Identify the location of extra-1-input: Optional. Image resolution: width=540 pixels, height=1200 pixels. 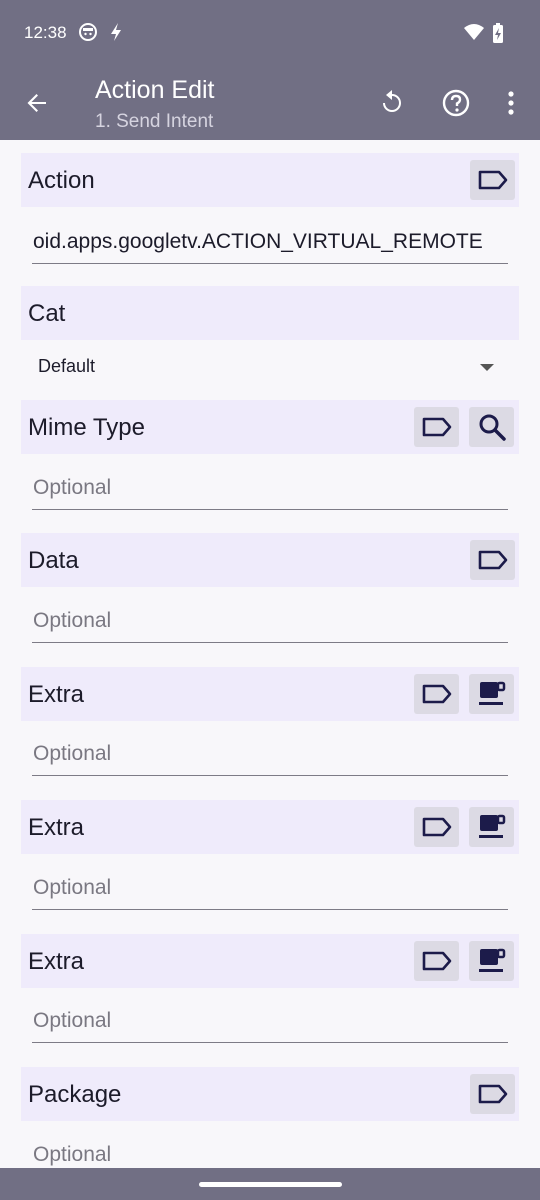
(270, 756).